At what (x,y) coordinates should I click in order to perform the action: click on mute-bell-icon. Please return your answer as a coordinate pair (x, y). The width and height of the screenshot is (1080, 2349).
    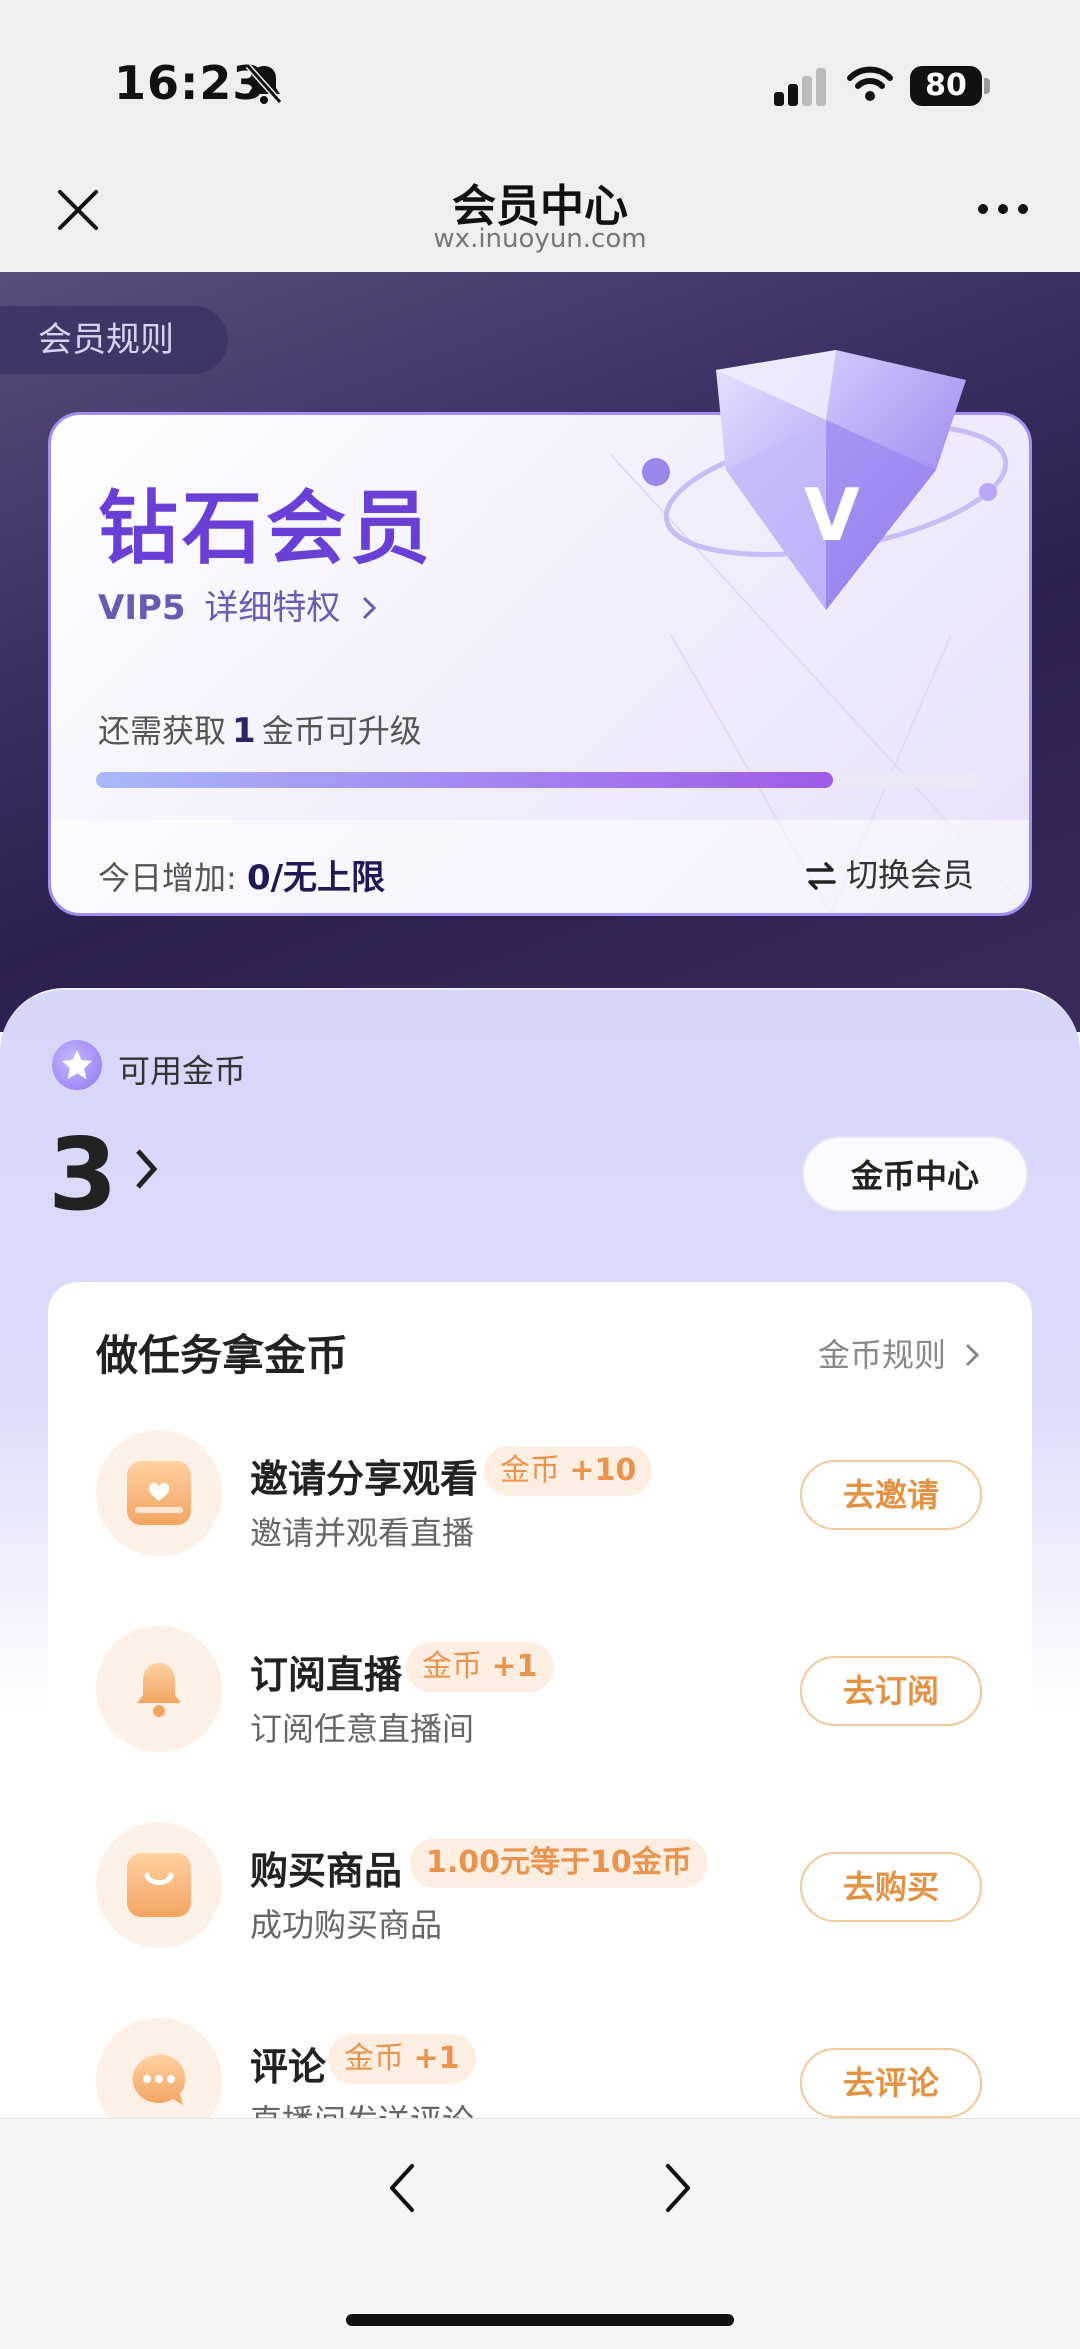
    Looking at the image, I should click on (264, 84).